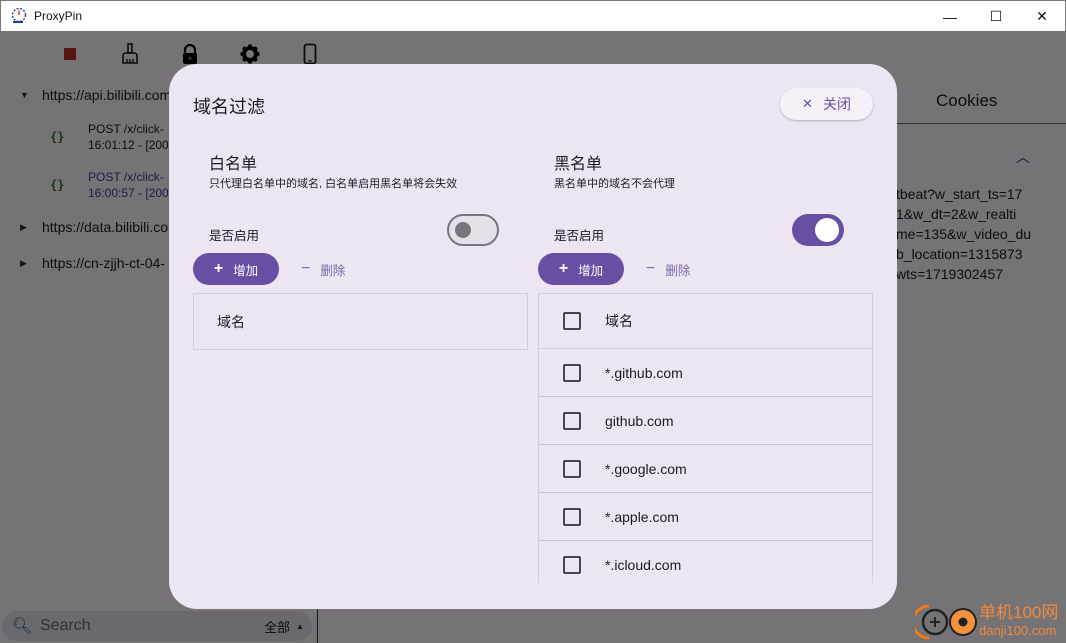 Image resolution: width=1066 pixels, height=643 pixels. Describe the element at coordinates (233, 164) in the screenshot. I see `whitelist-title: 白名单` at that location.